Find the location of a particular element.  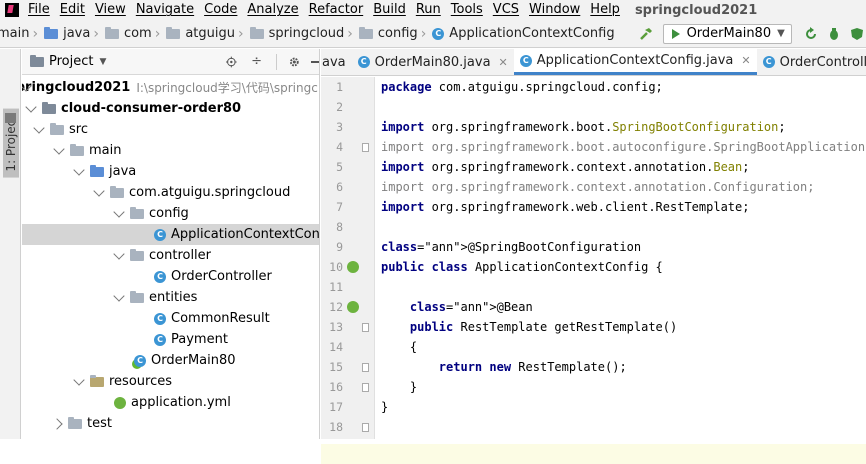

breadcrumb-java: java › is located at coordinates (73, 34).